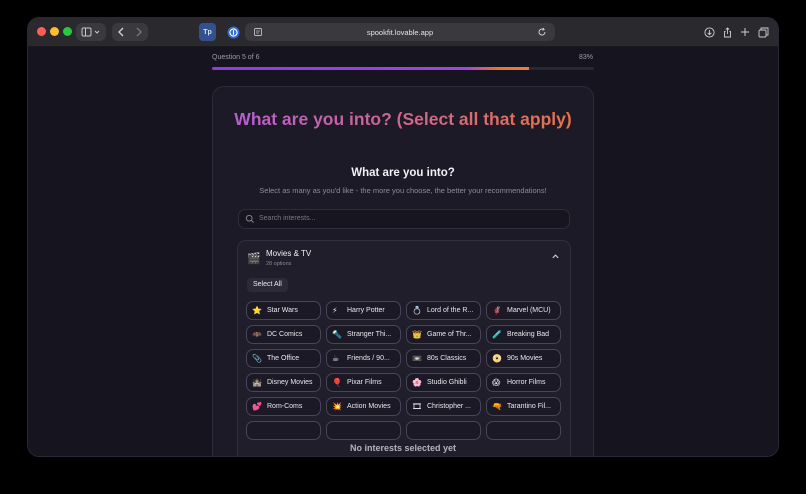  I want to click on share-button, so click(727, 32).